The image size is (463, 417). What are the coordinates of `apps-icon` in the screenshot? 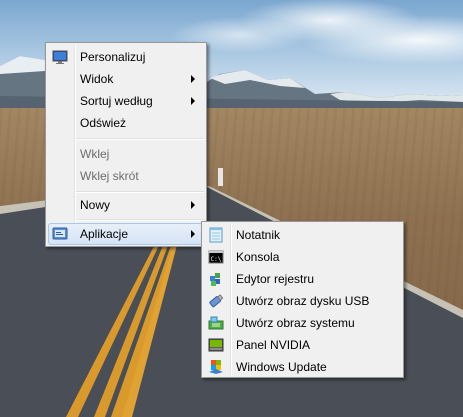 It's located at (60, 233).